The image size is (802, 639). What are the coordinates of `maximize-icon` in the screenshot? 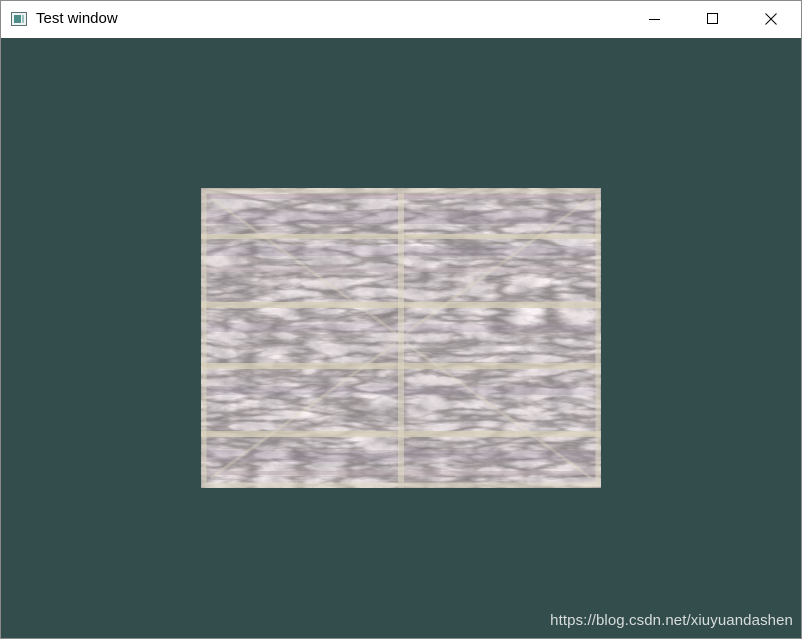 It's located at (712, 18).